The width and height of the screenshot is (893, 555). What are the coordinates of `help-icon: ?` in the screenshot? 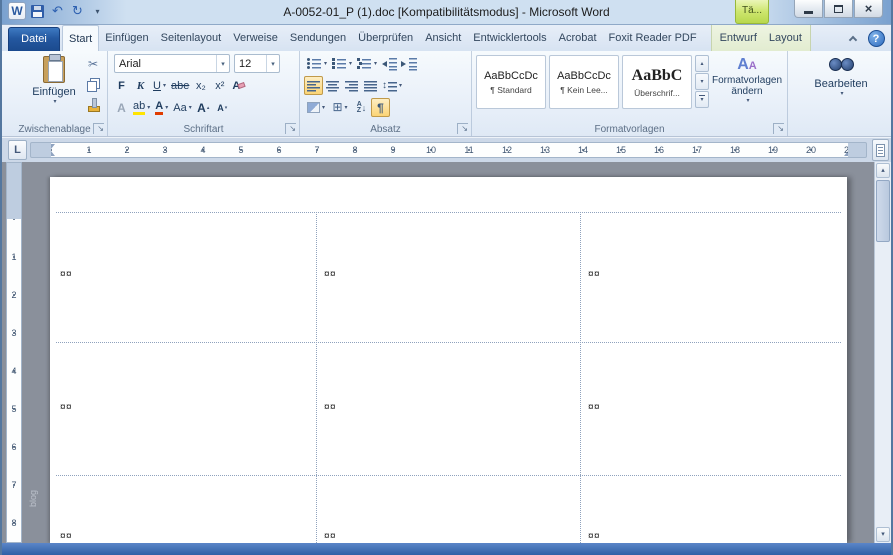 It's located at (876, 38).